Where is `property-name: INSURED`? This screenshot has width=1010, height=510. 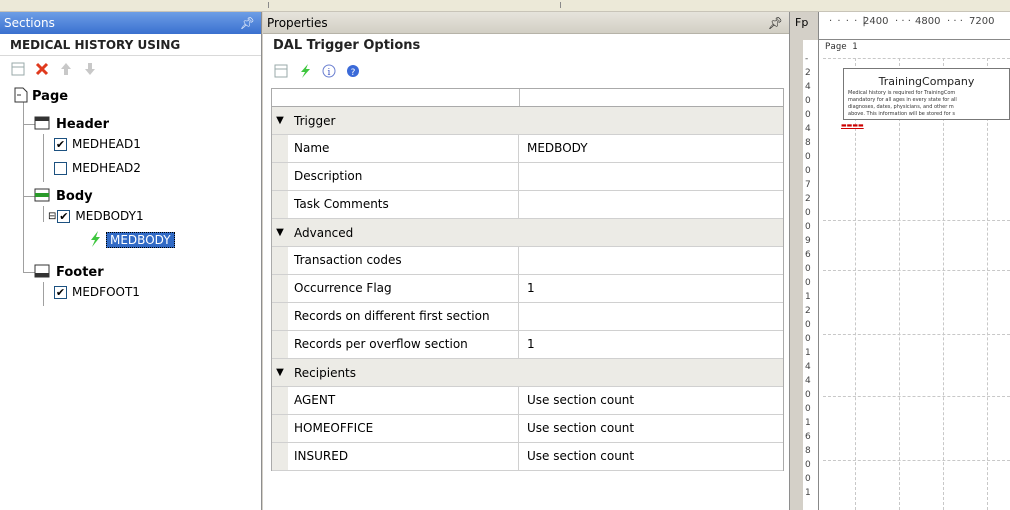
property-name: INSURED is located at coordinates (403, 456).